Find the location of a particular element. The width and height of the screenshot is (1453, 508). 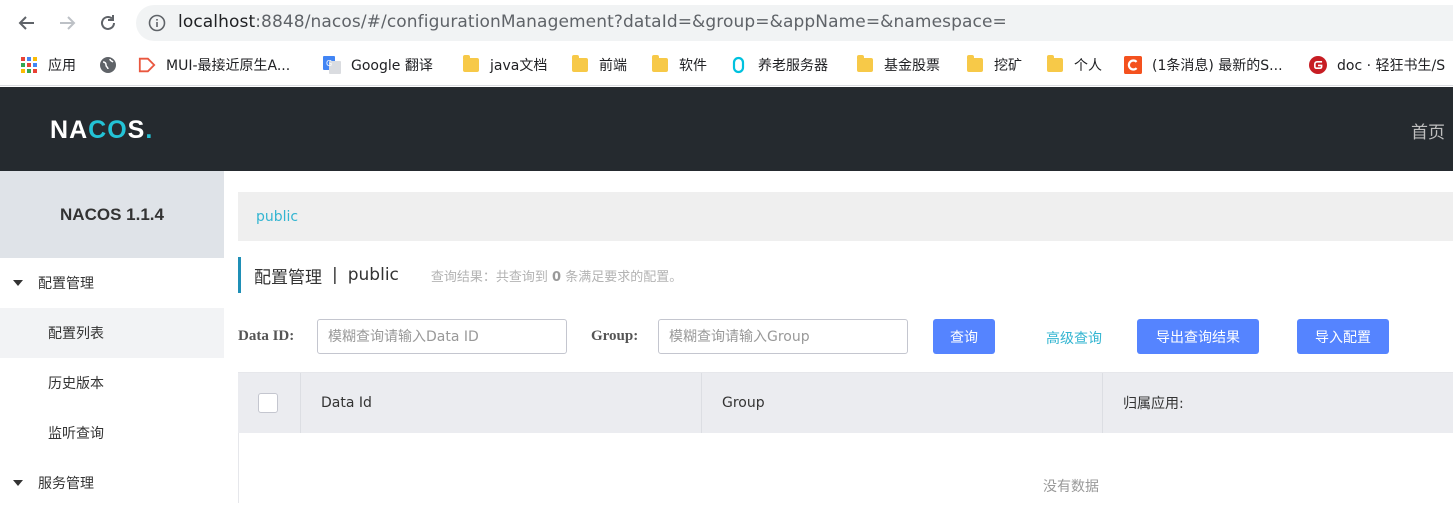

page-title-namespace: public is located at coordinates (373, 275).